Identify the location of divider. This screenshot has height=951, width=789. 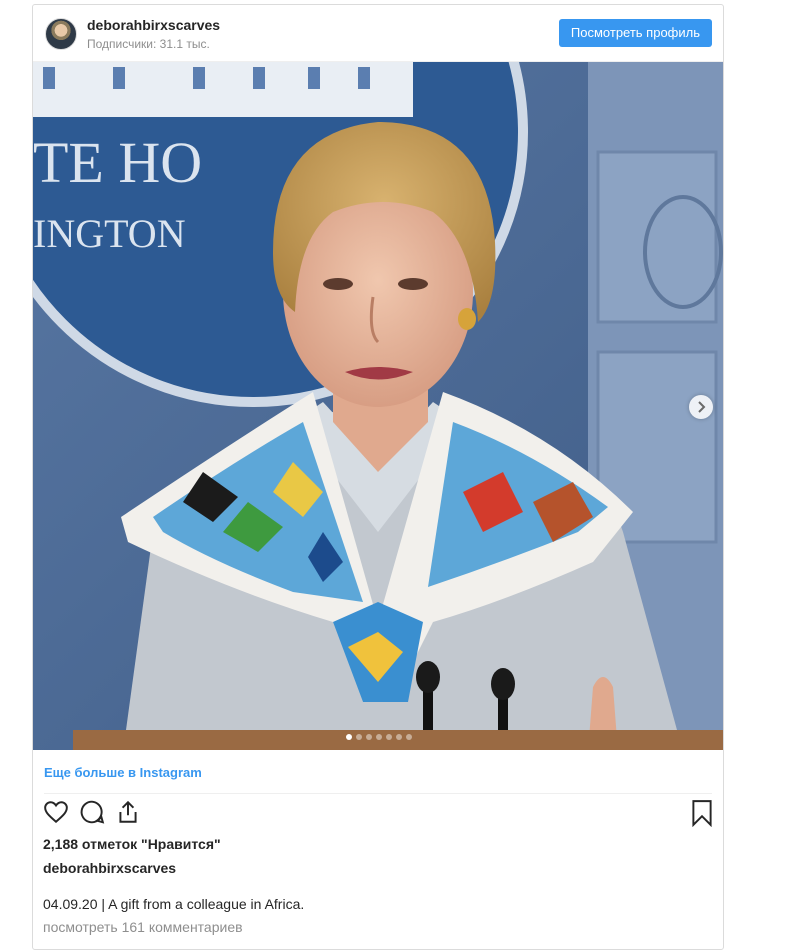
(378, 793).